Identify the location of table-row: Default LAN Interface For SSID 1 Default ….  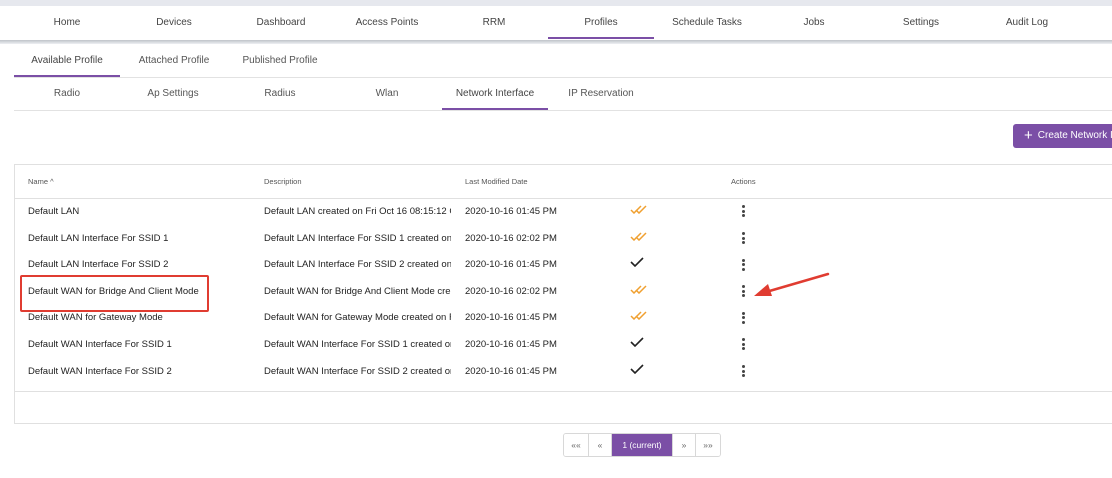
(563, 239).